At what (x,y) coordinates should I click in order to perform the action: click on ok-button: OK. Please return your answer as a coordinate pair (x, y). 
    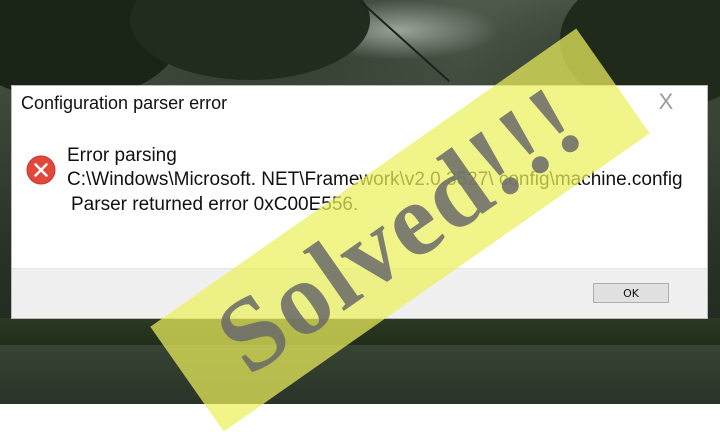
    Looking at the image, I should click on (631, 293).